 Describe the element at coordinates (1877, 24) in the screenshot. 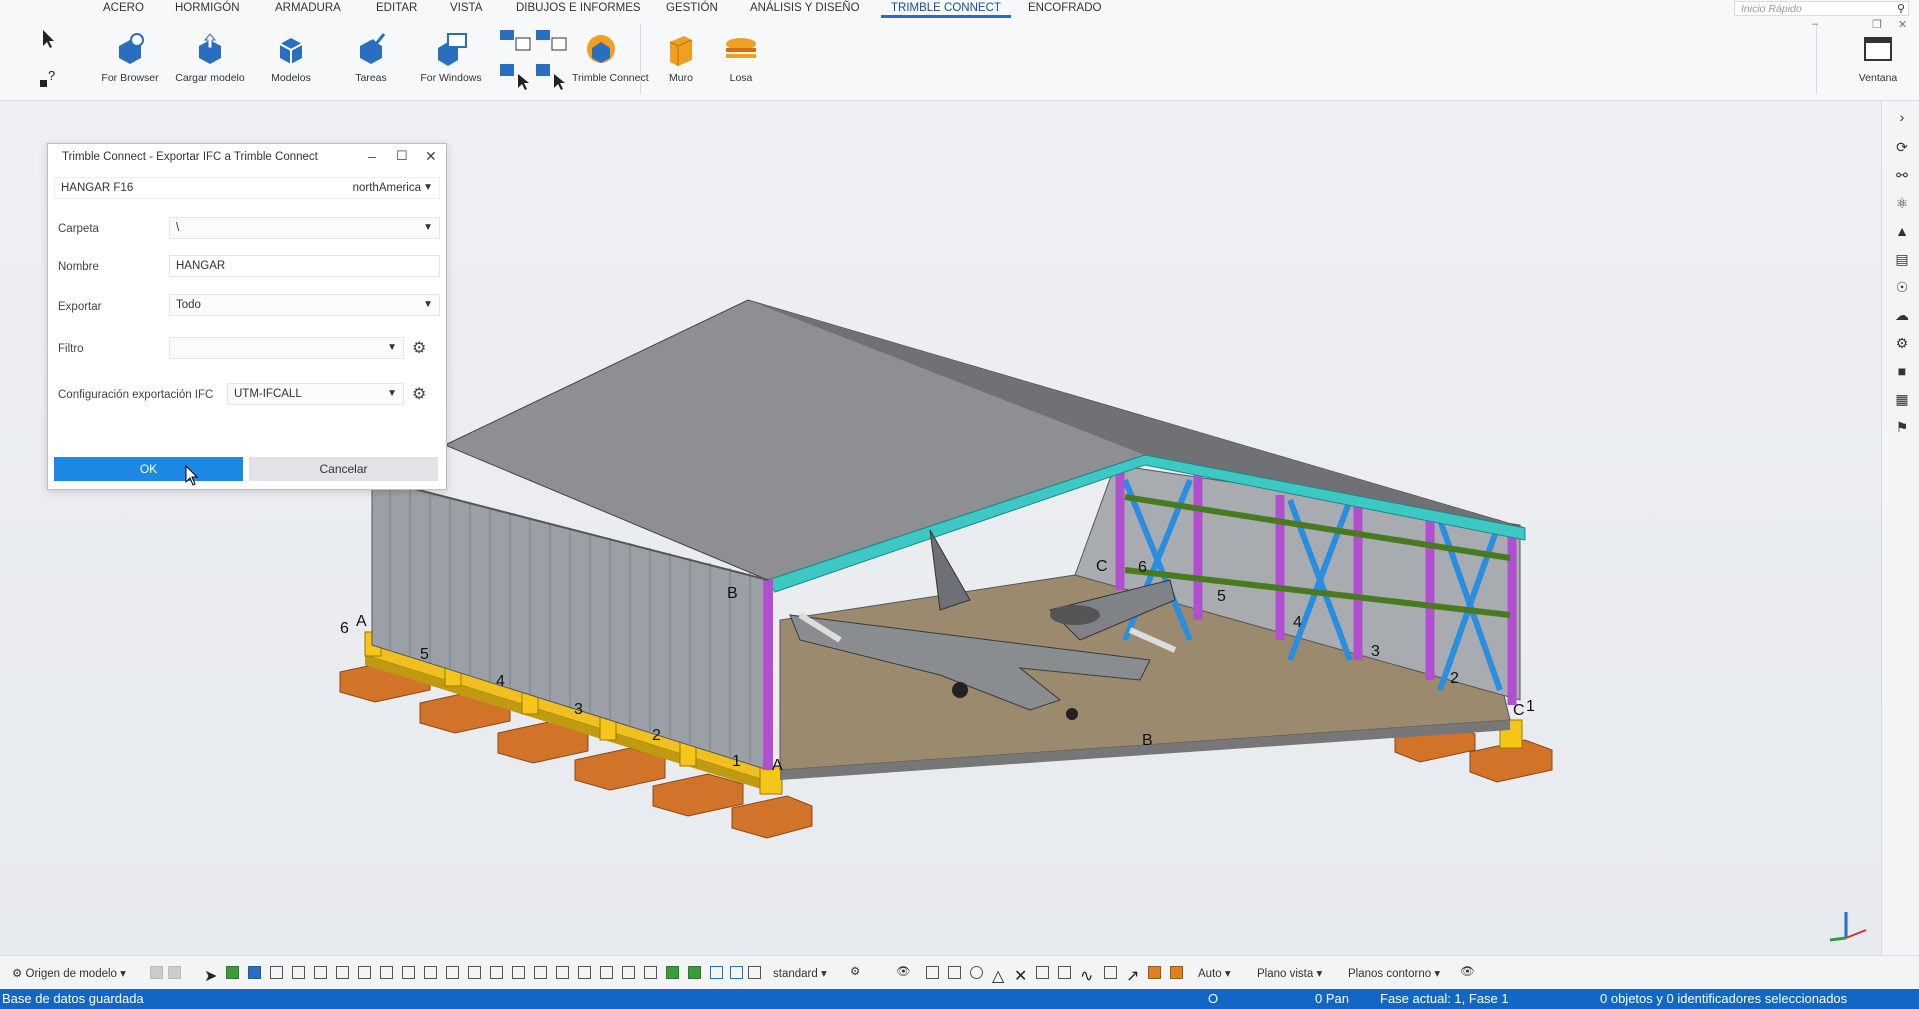

I see `restore-app-icon: ❐` at that location.